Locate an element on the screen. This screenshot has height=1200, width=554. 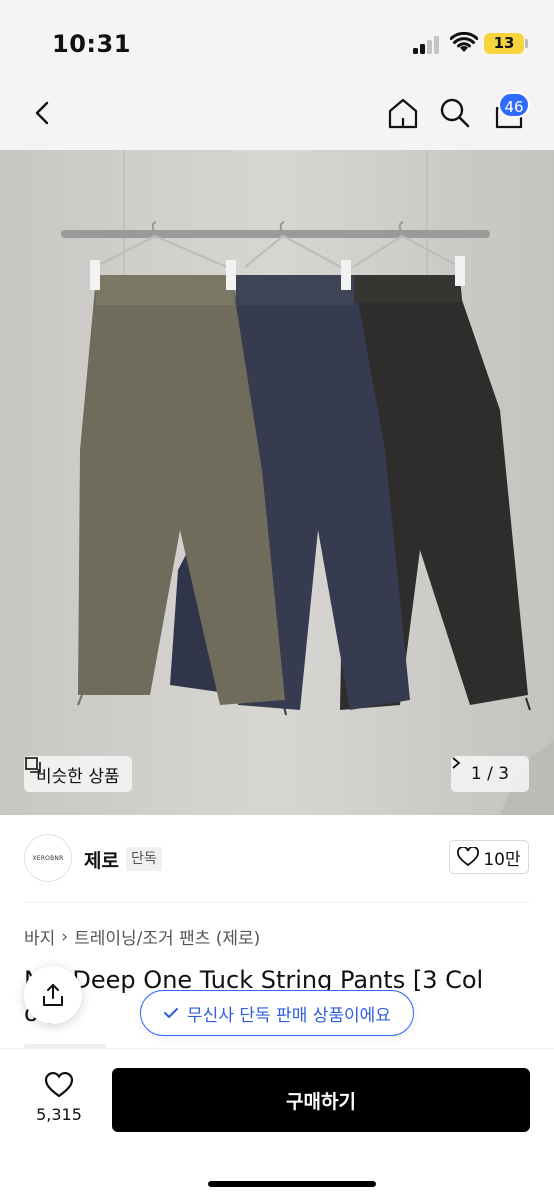
brand-like-count: 10만 is located at coordinates (502, 859).